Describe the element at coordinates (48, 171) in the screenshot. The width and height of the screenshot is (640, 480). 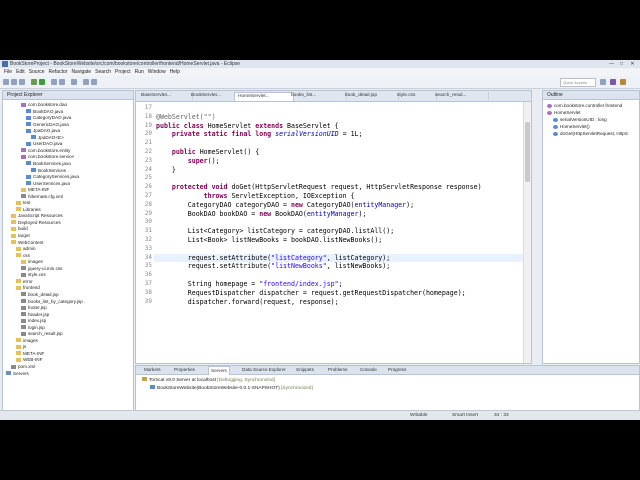
I see `tree-item: BookServices` at that location.